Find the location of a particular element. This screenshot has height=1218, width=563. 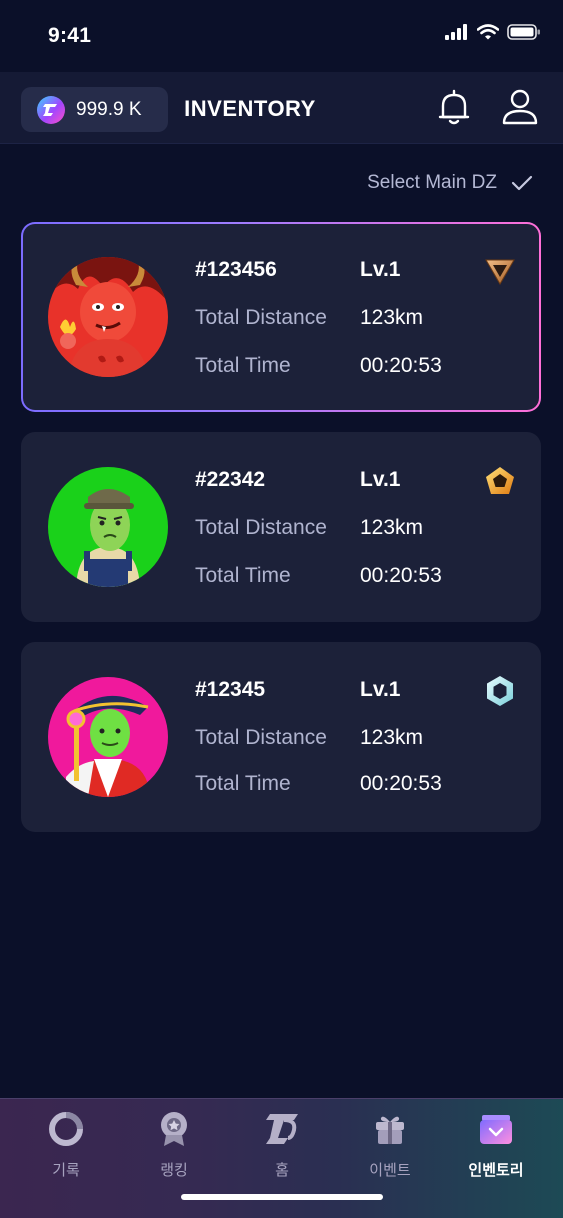

status-time: 9:41 is located at coordinates (70, 35).